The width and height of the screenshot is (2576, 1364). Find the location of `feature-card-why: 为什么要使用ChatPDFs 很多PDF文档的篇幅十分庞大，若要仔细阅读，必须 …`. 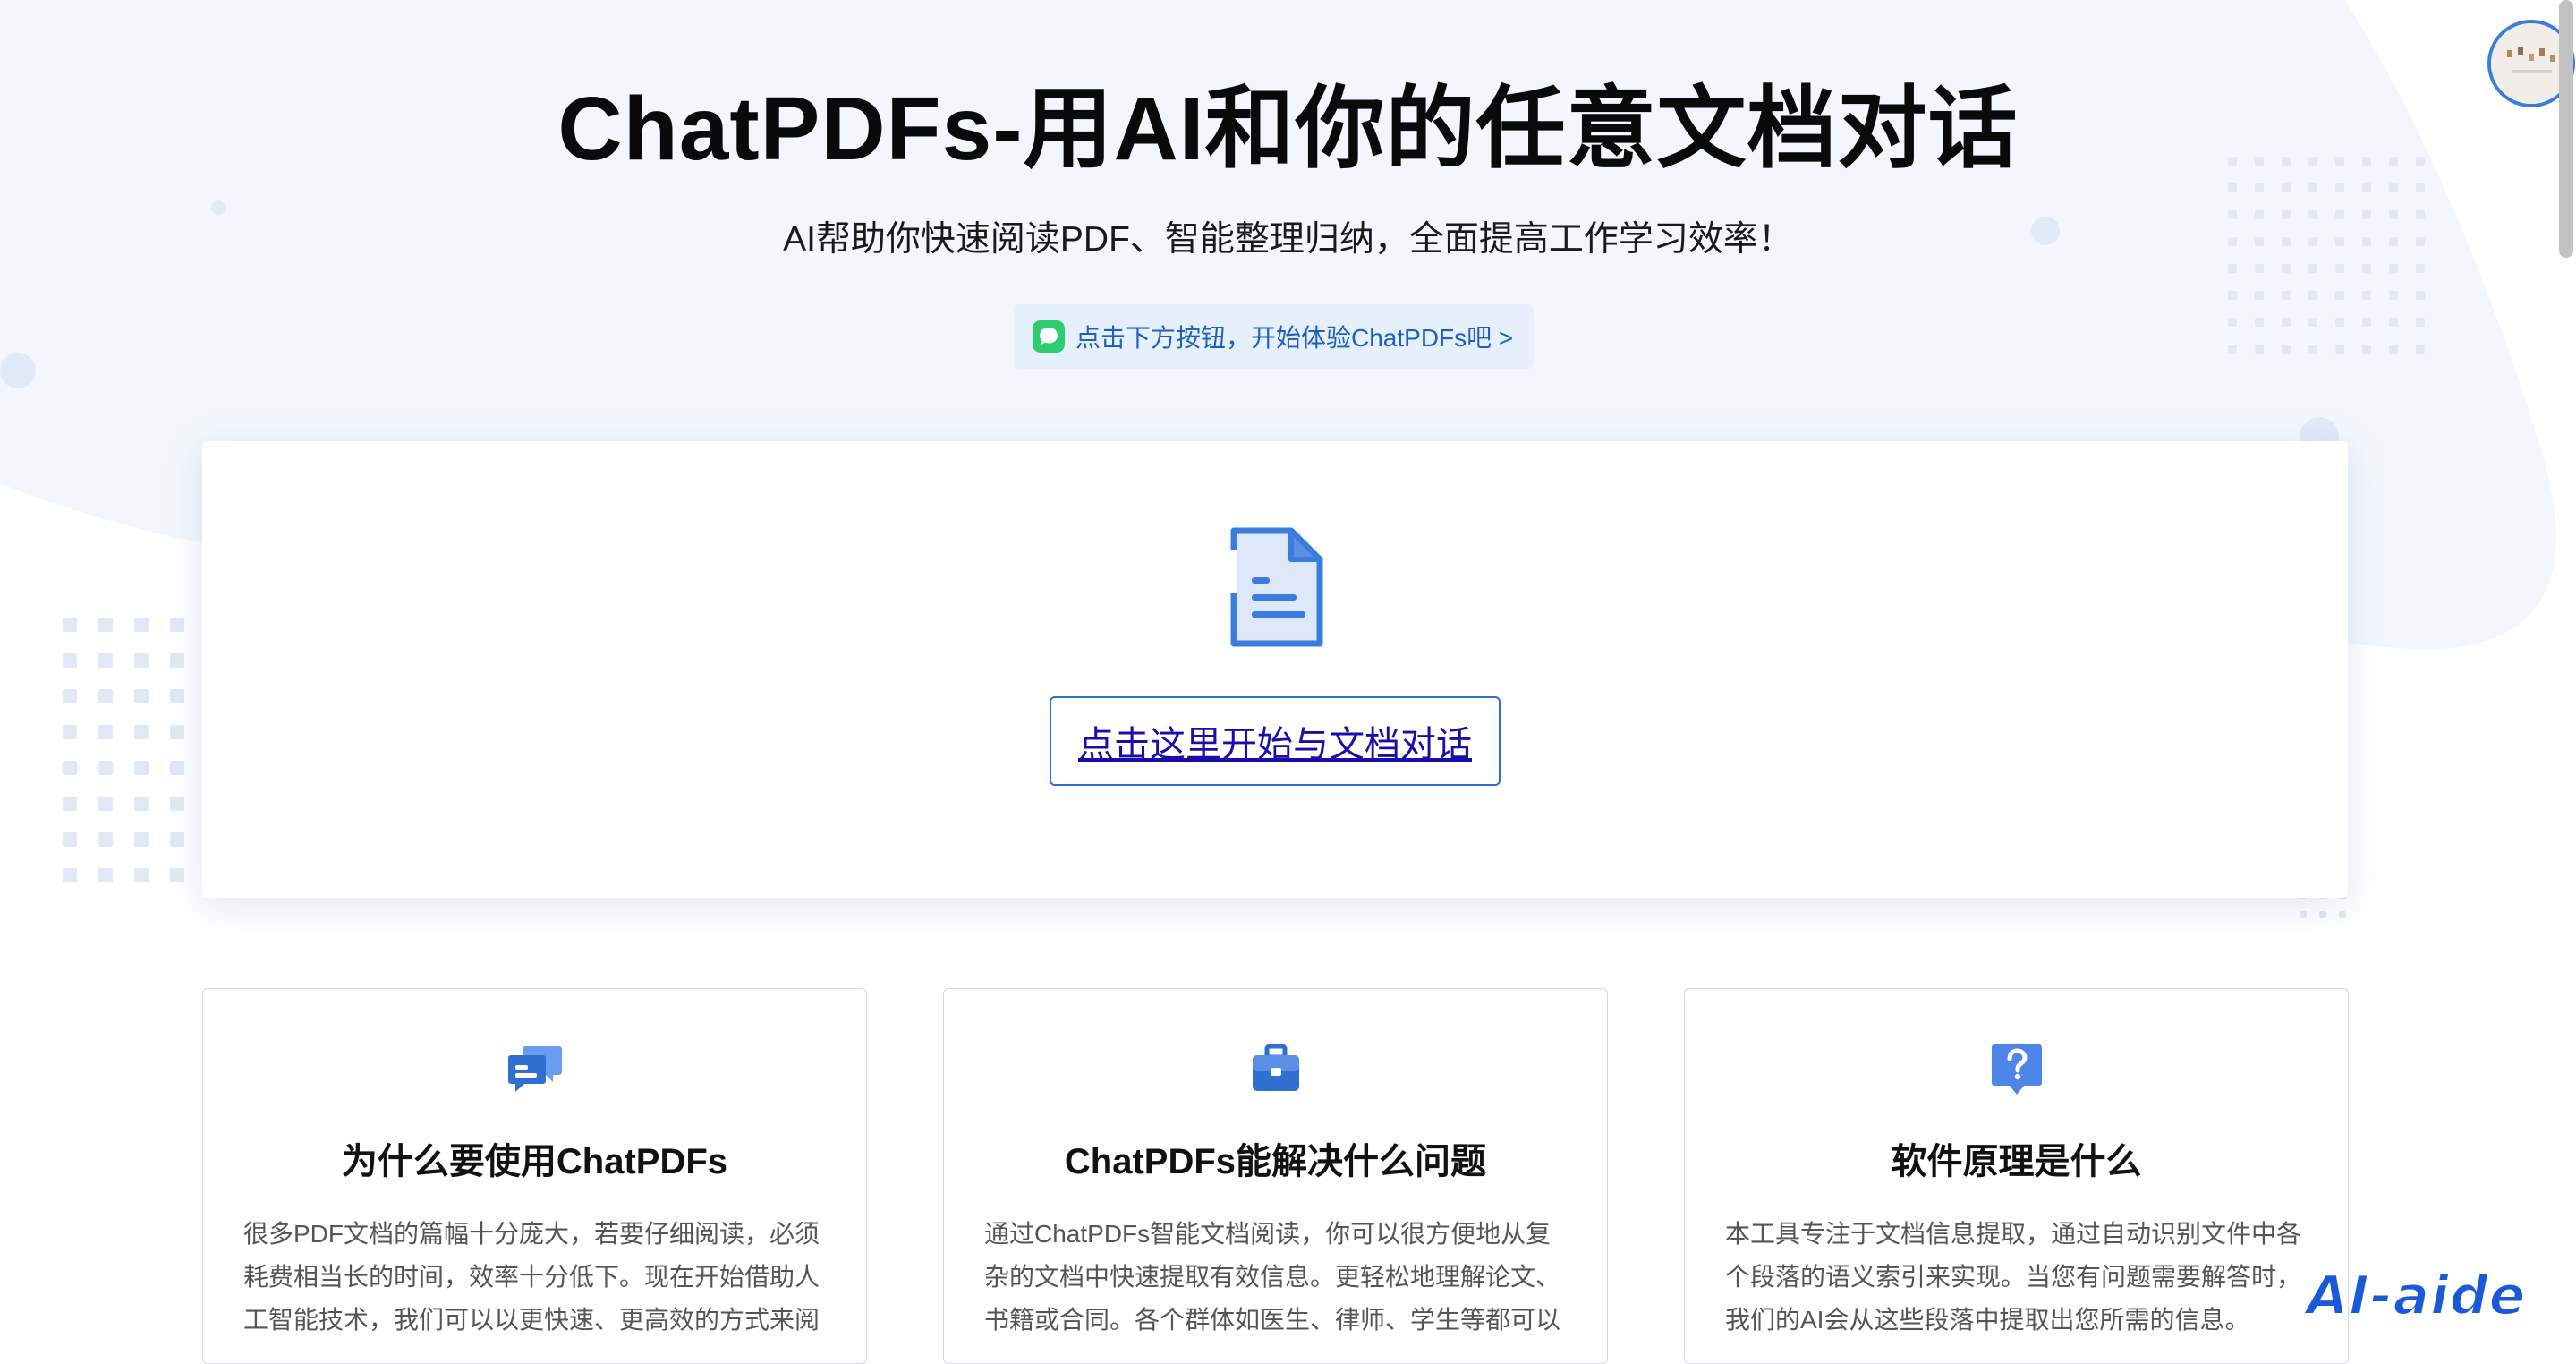

feature-card-why: 为什么要使用ChatPDFs 很多PDF文档的篇幅十分庞大，若要仔细阅读，必须 … is located at coordinates (534, 1176).